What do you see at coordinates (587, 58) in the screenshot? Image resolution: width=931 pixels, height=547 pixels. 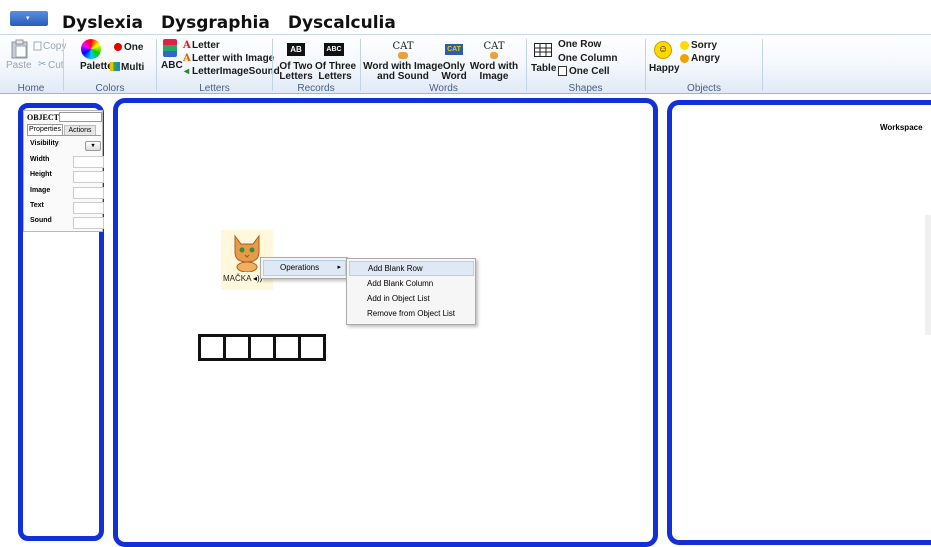 I see `one-column-button: One Column` at bounding box center [587, 58].